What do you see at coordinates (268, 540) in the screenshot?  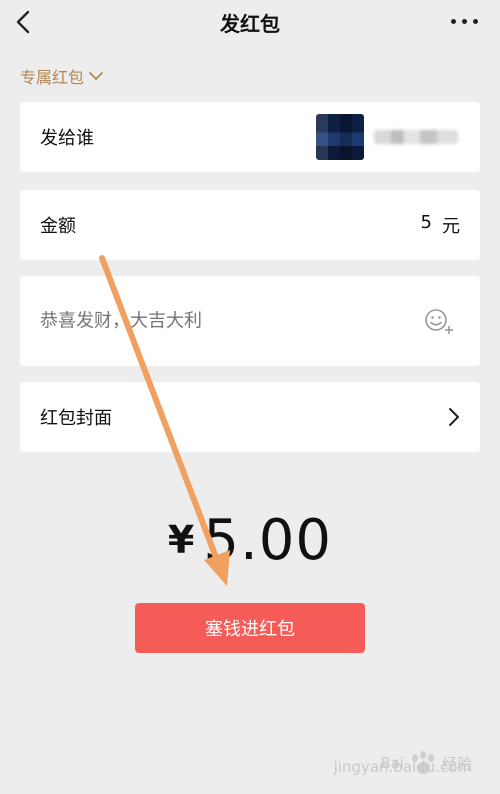 I see `total-amount-value: 5.00` at bounding box center [268, 540].